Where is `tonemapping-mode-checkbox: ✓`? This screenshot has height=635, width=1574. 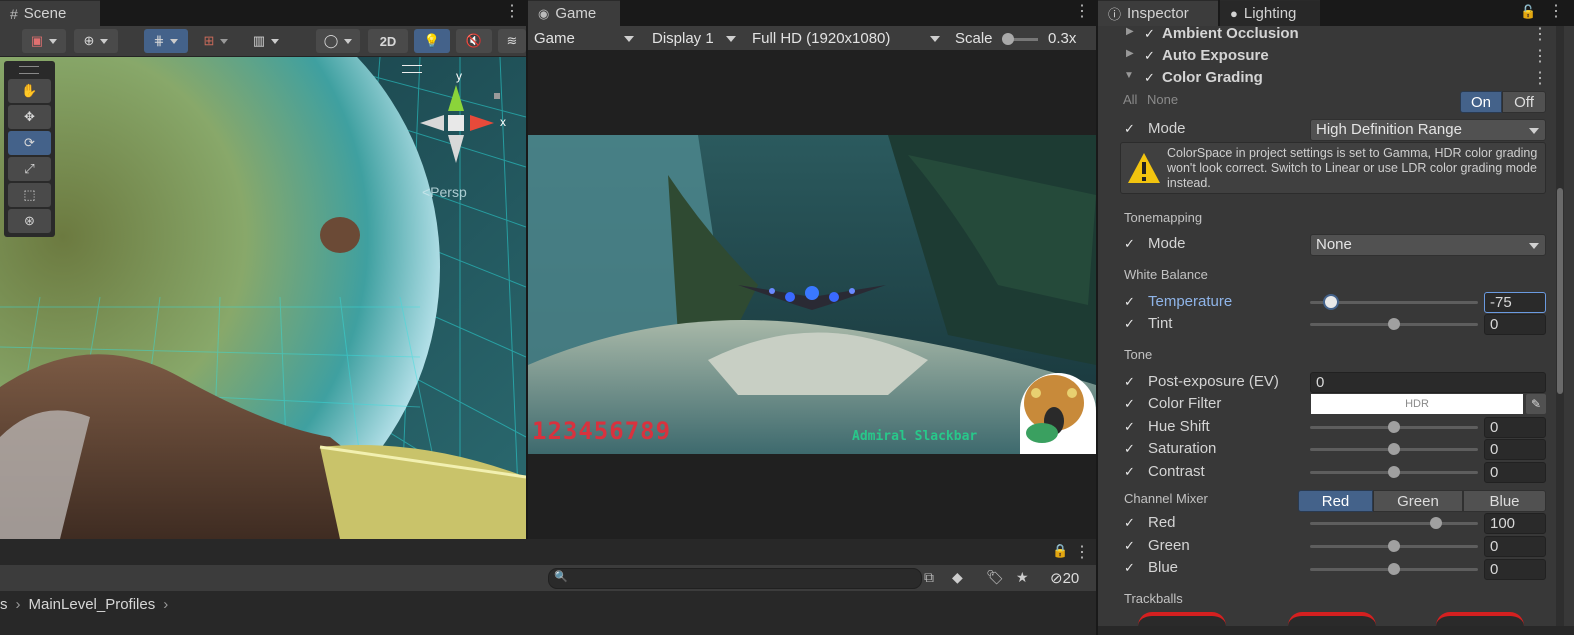
tonemapping-mode-checkbox: ✓ is located at coordinates (1130, 243).